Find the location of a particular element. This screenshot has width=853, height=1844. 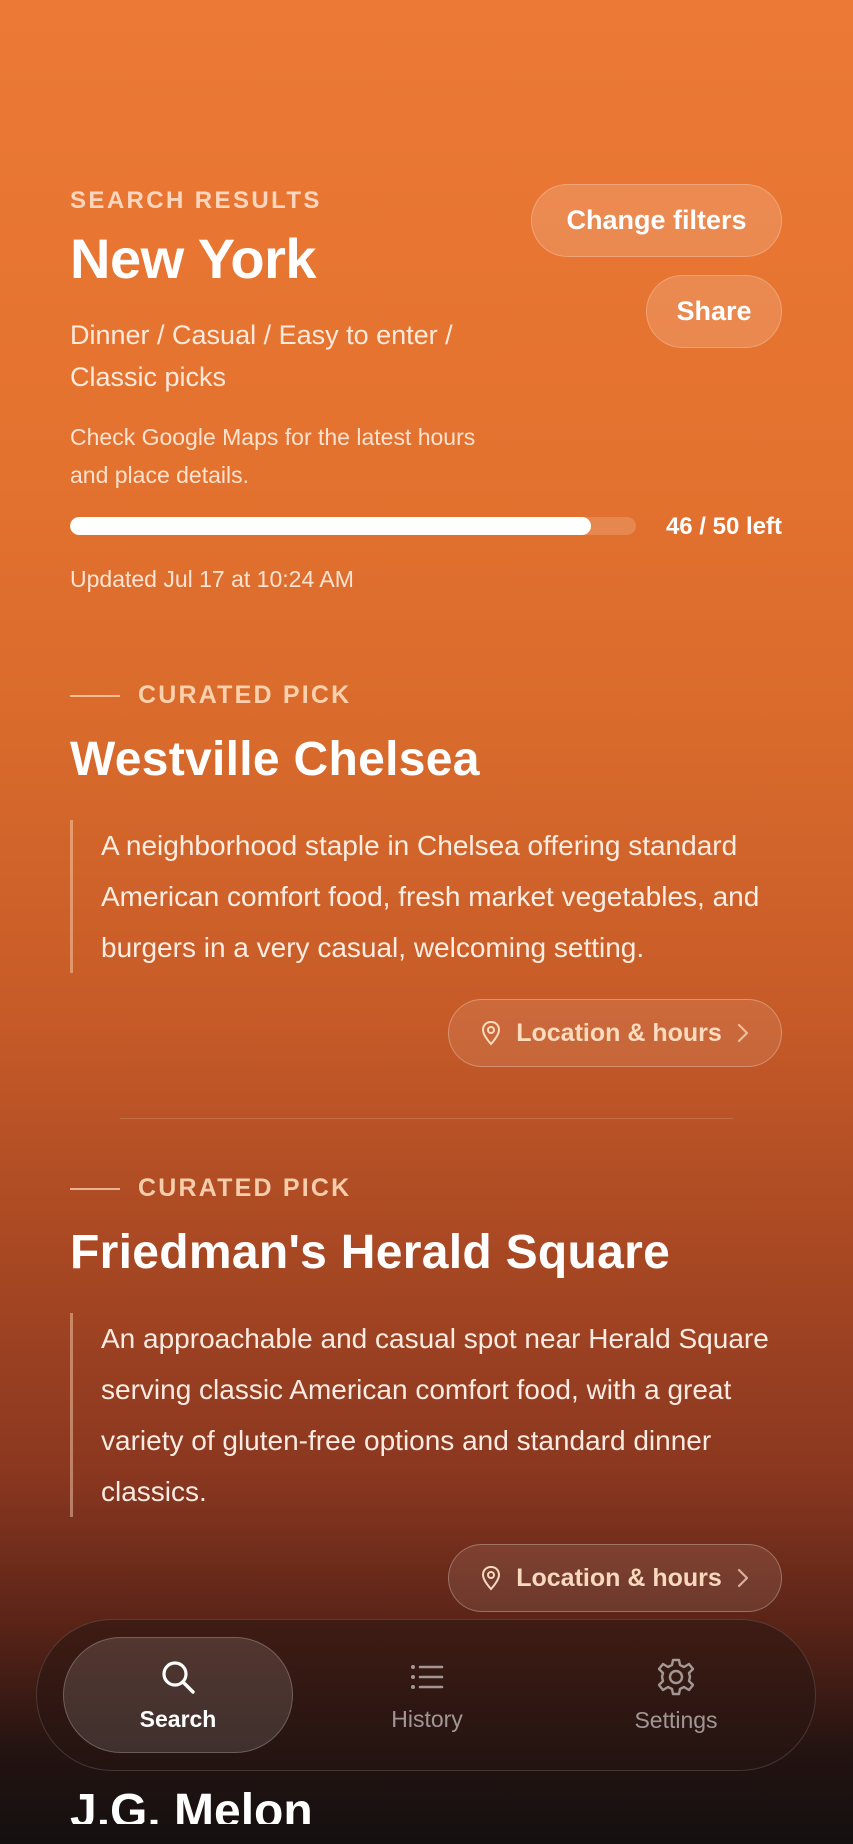

page-title: New York is located at coordinates (193, 258).